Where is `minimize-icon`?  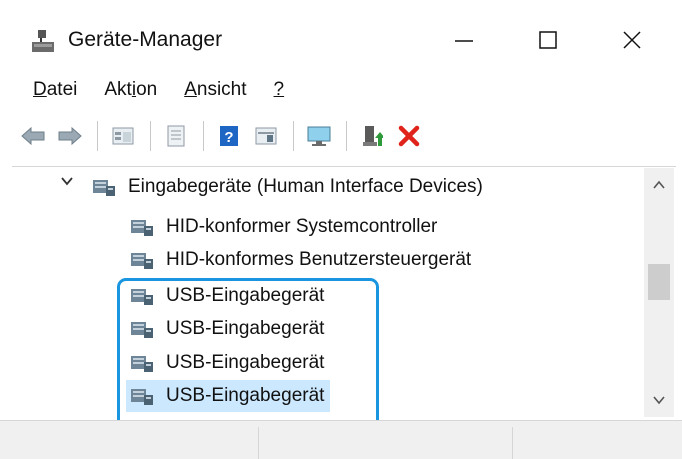 minimize-icon is located at coordinates (464, 41).